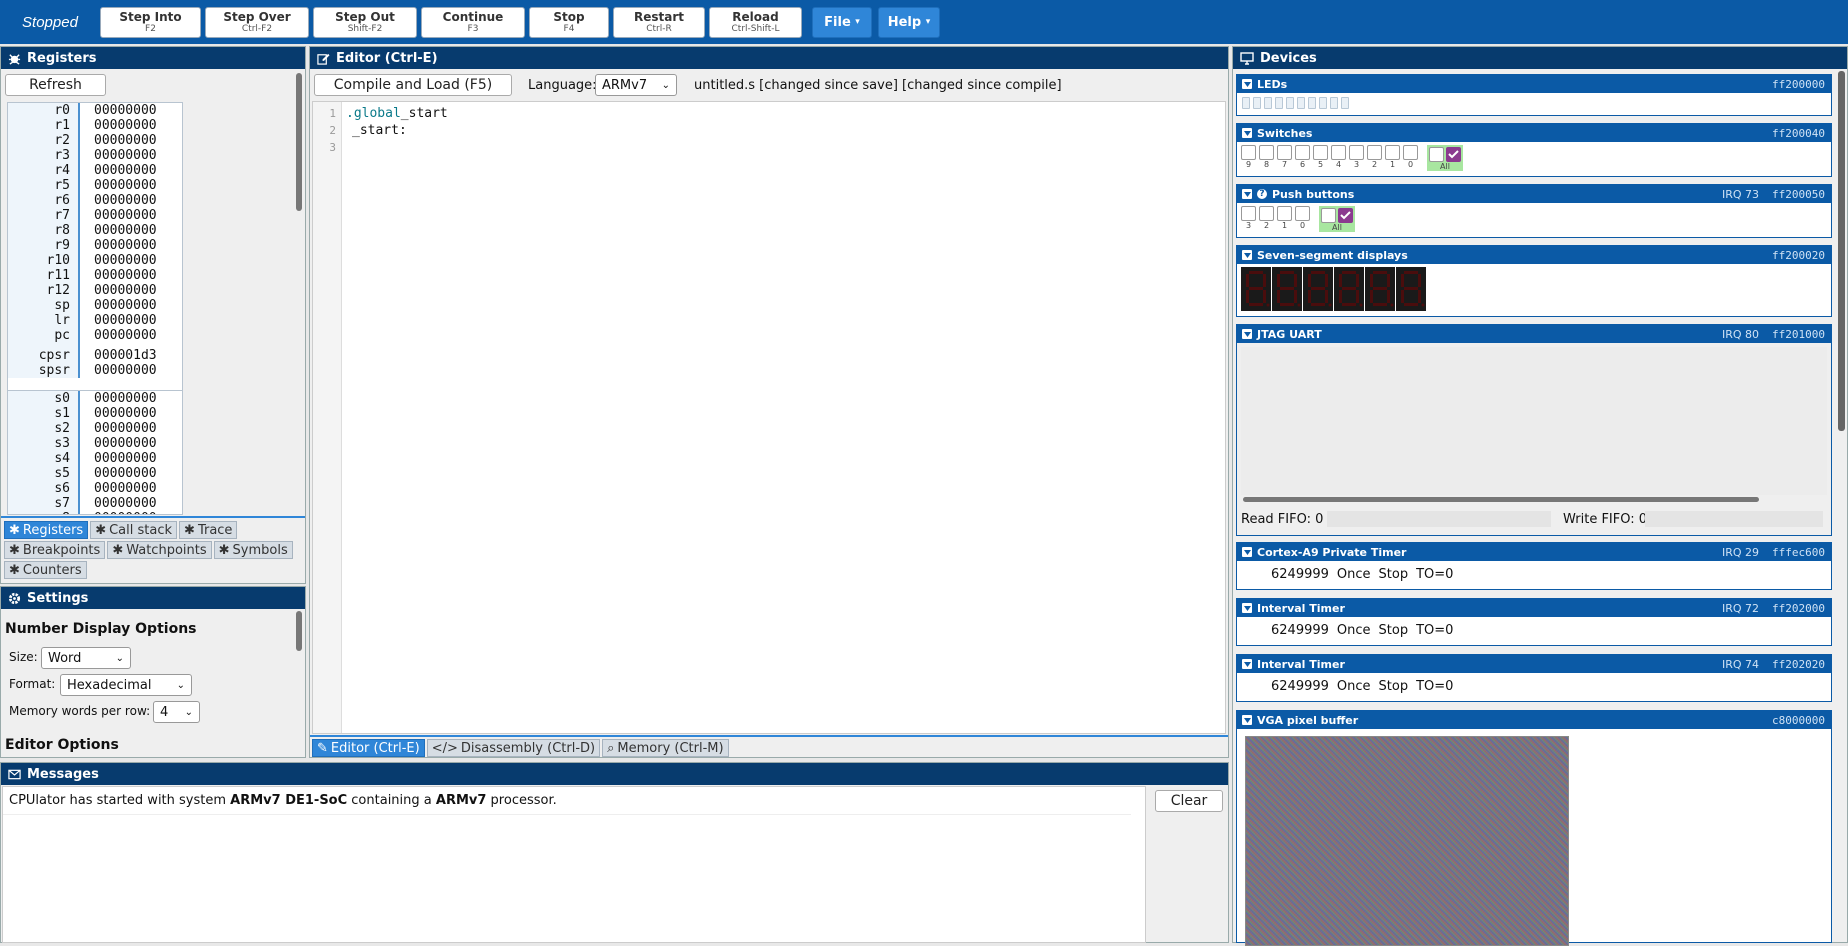  Describe the element at coordinates (659, 22) in the screenshot. I see `restart-button: Restart Ctrl-R` at that location.